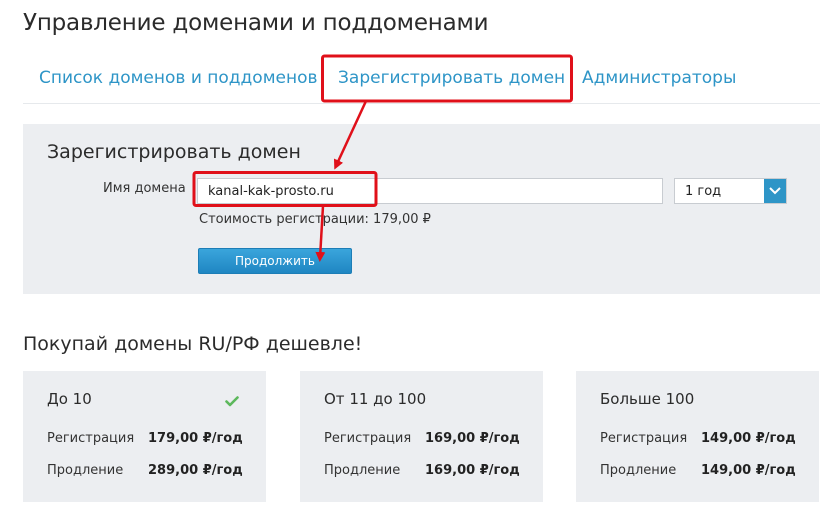 This screenshot has width=840, height=506. What do you see at coordinates (703, 191) in the screenshot?
I see `period-select-value: 1 год` at bounding box center [703, 191].